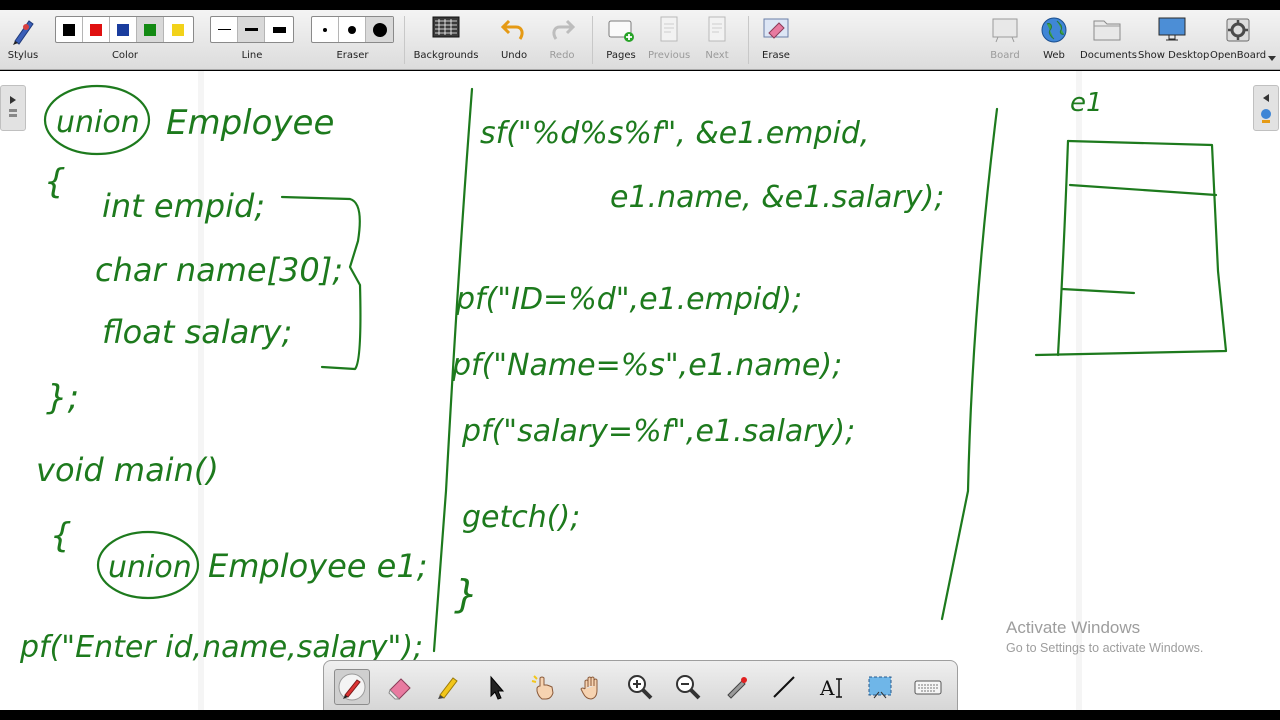 This screenshot has width=1280, height=720. I want to click on capture-icon, so click(880, 687).